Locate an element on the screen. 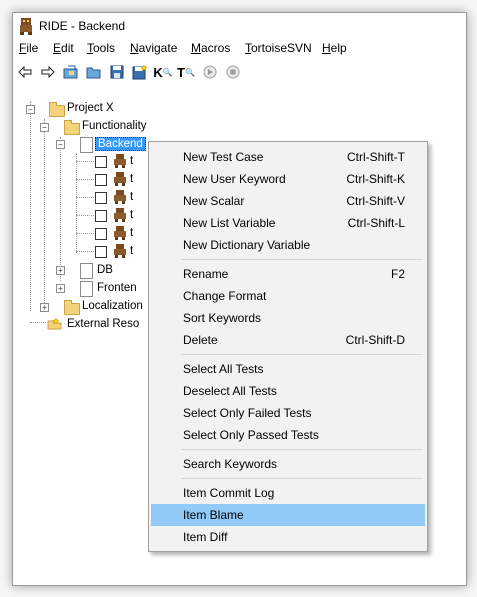 Image resolution: width=477 pixels, height=597 pixels. menu-item-label: New Test Case is located at coordinates (223, 157).